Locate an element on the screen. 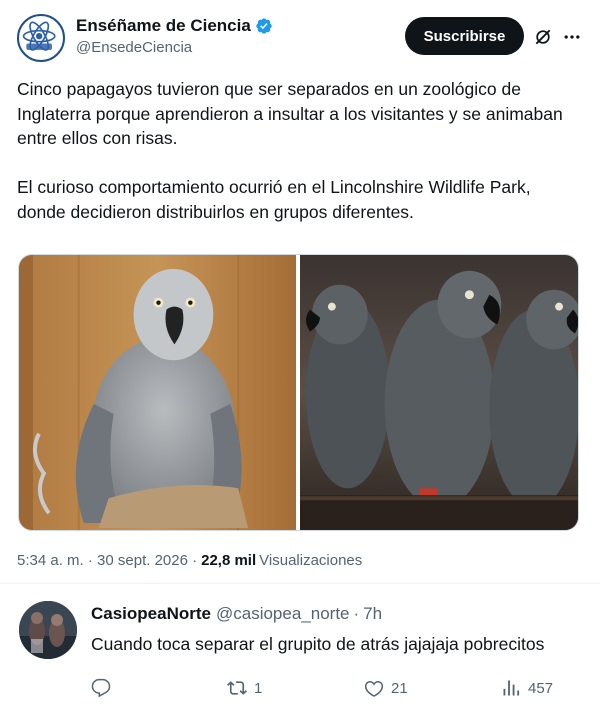  author-name-row: Enséñame de Ciencia is located at coordinates (174, 26).